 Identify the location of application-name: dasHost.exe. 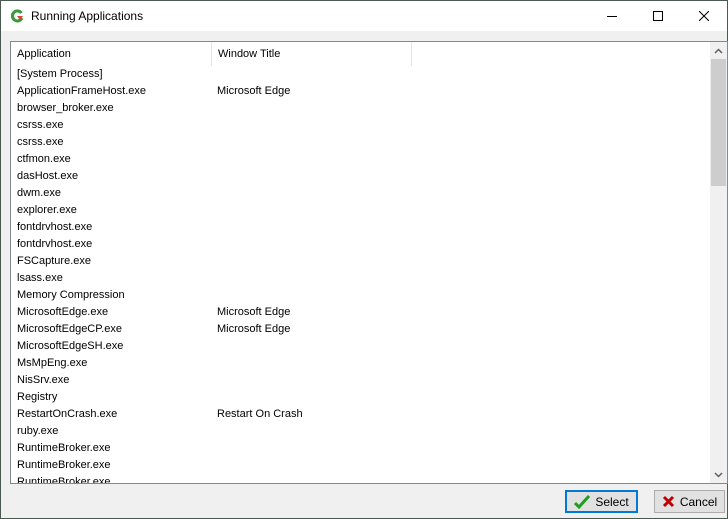
(48, 176).